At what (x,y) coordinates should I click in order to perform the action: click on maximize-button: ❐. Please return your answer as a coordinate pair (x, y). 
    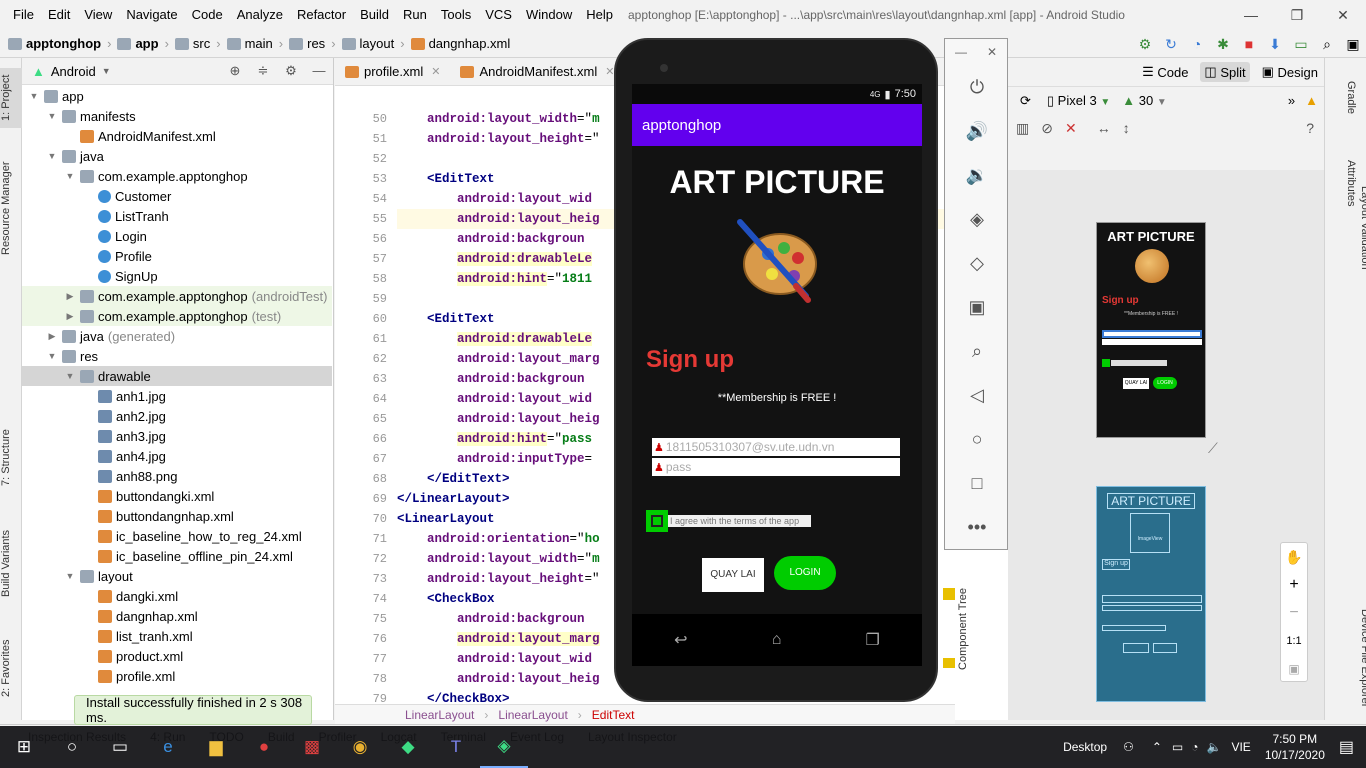
    Looking at the image, I should click on (1297, 15).